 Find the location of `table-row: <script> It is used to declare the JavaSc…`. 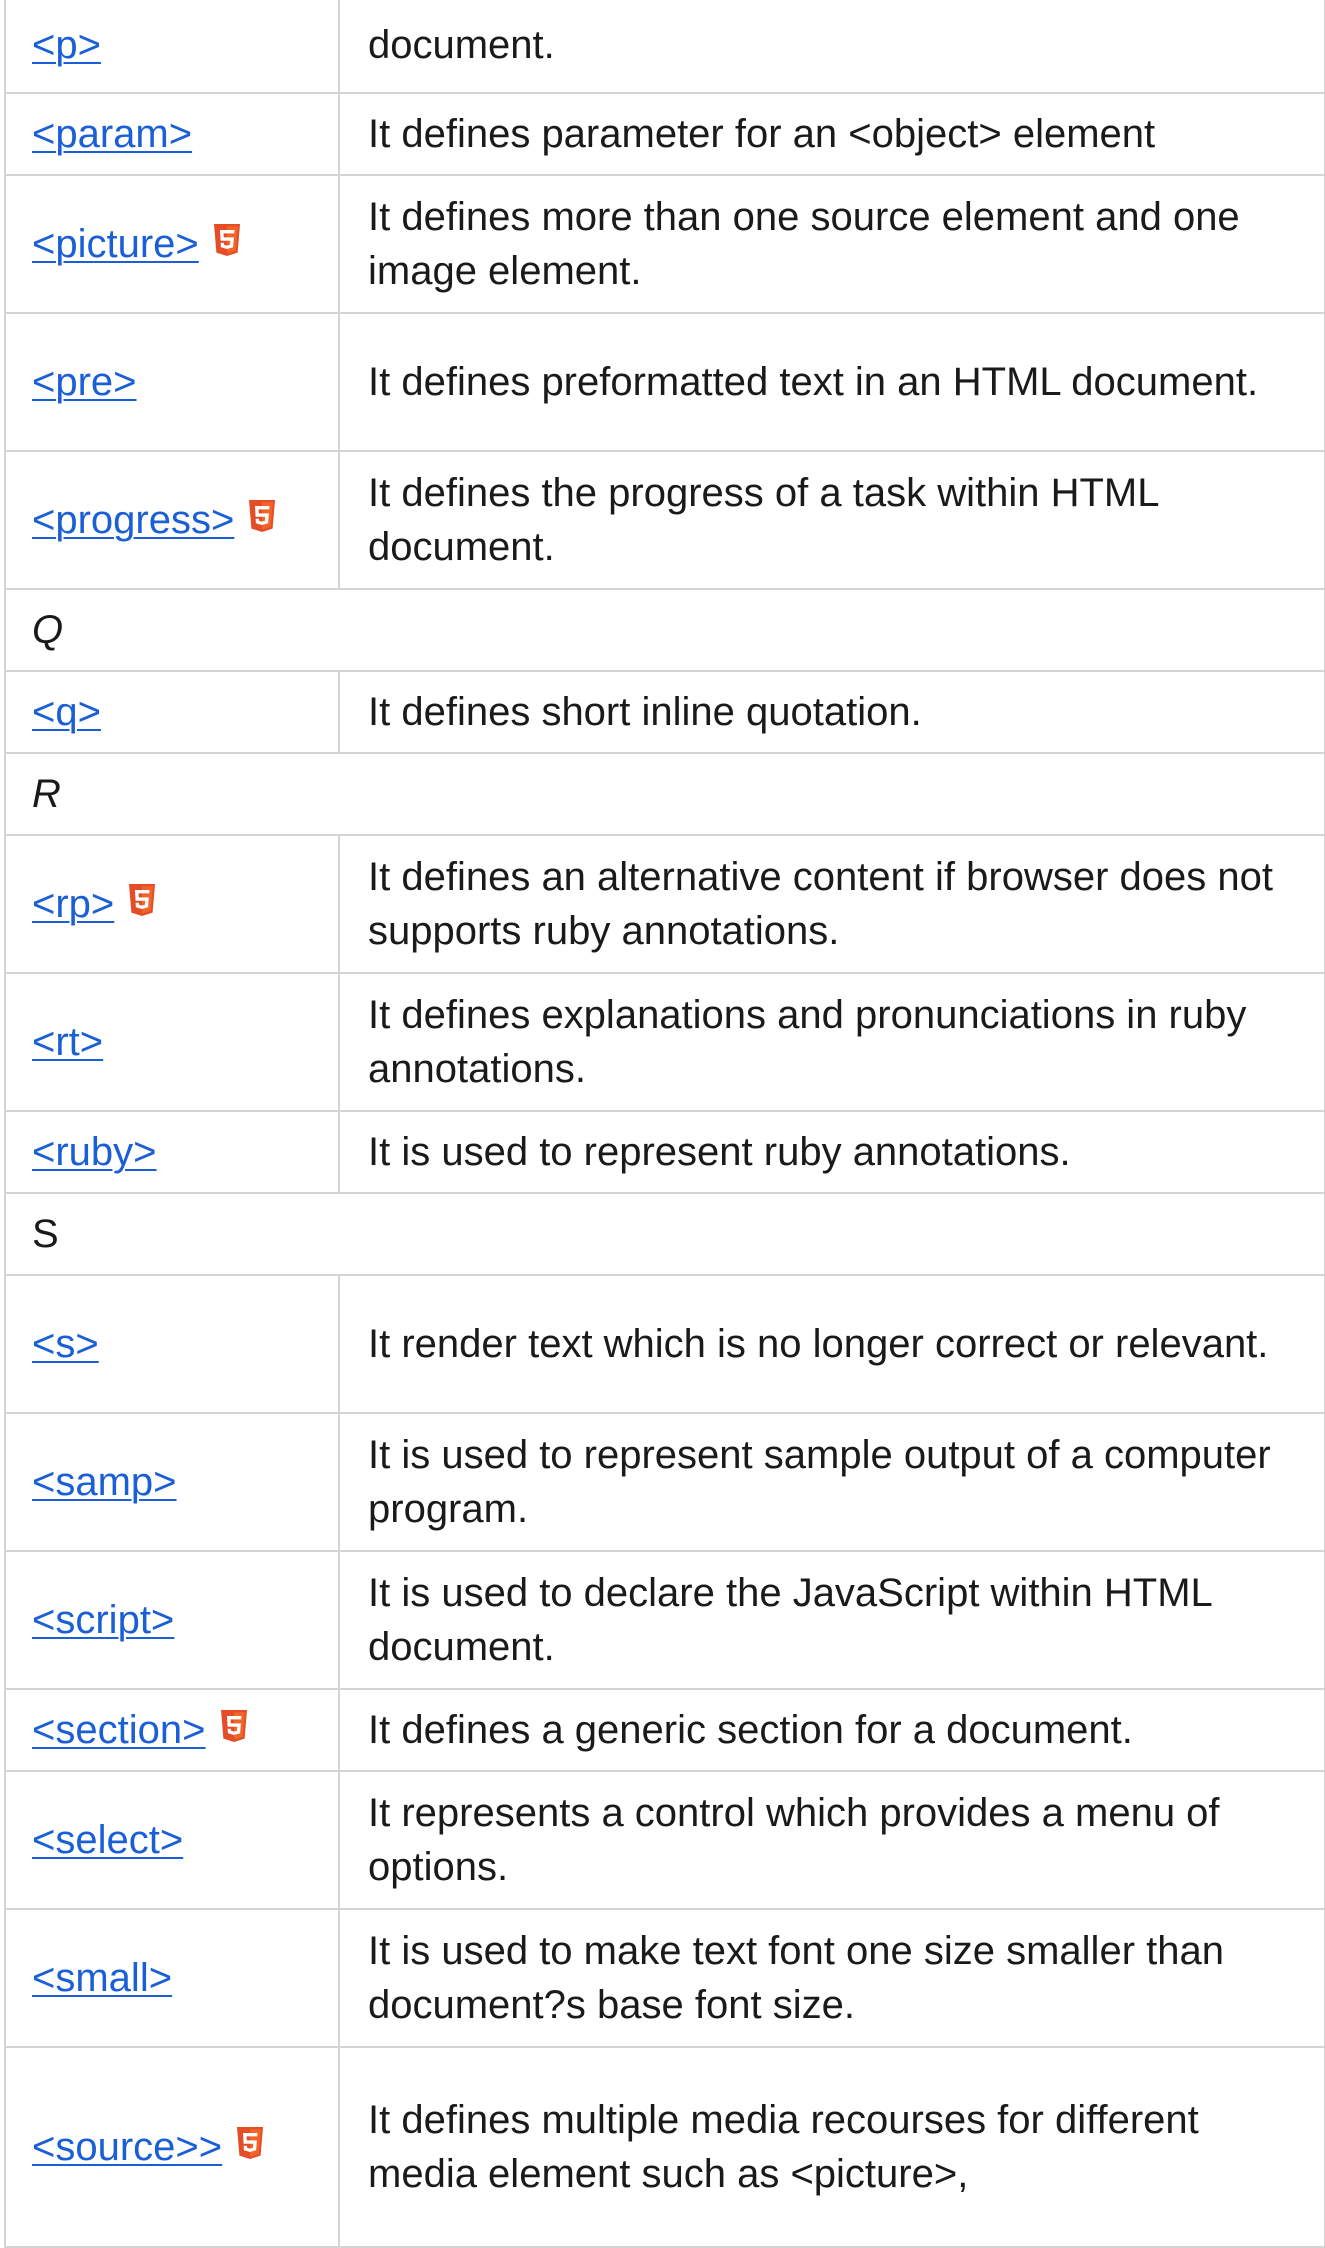

table-row: <script> It is used to declare the JavaSc… is located at coordinates (664, 1620).